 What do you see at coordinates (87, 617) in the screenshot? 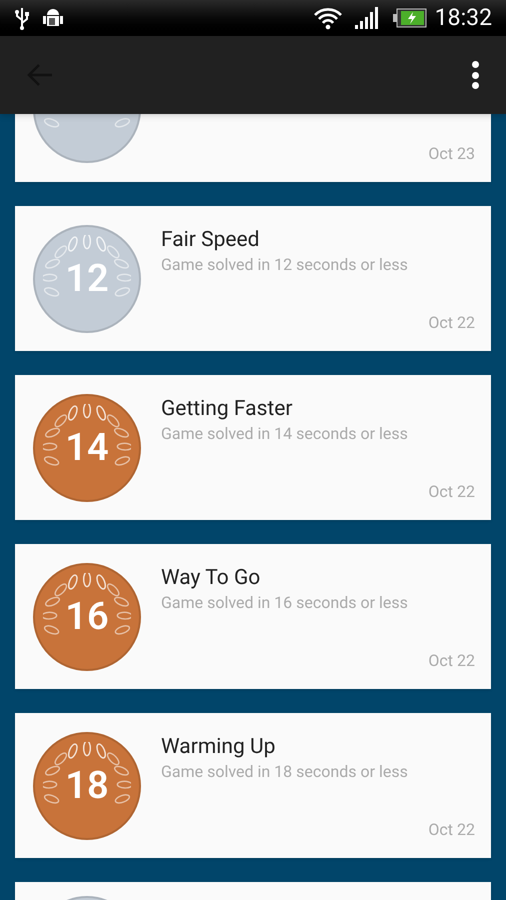
I see `medal-number: 16` at bounding box center [87, 617].